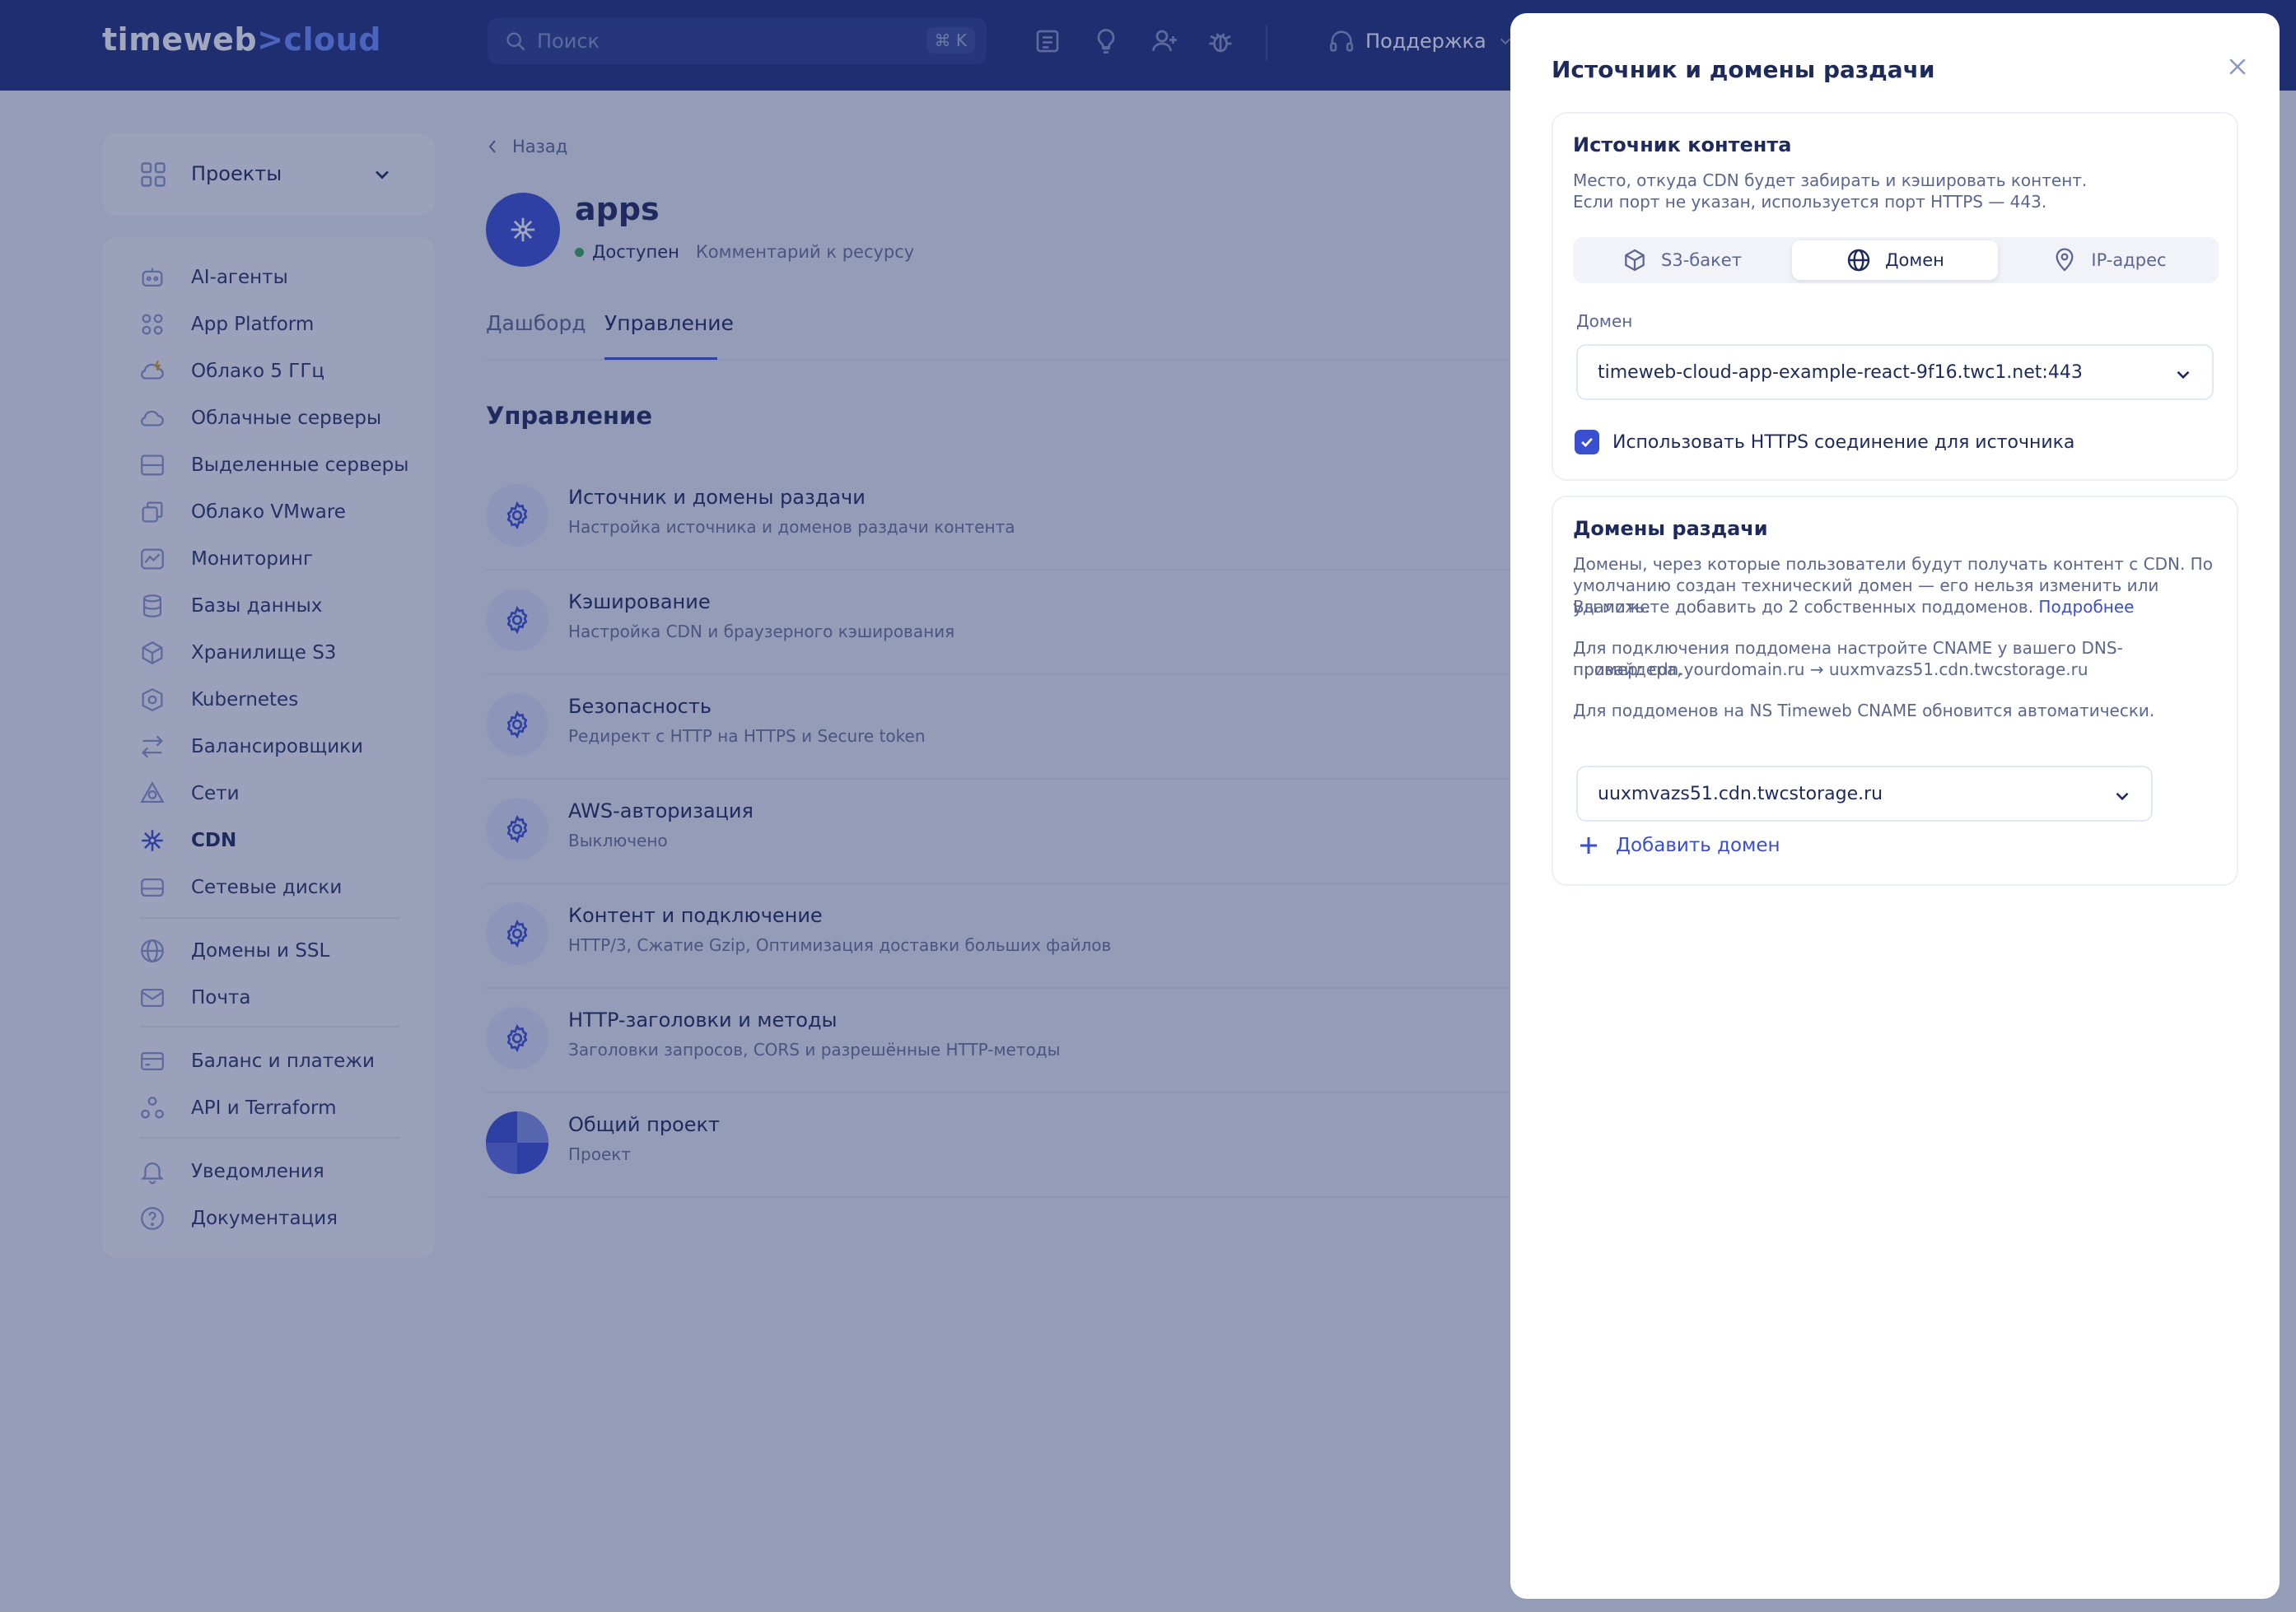  I want to click on source-option-domain: Домен, so click(1895, 260).